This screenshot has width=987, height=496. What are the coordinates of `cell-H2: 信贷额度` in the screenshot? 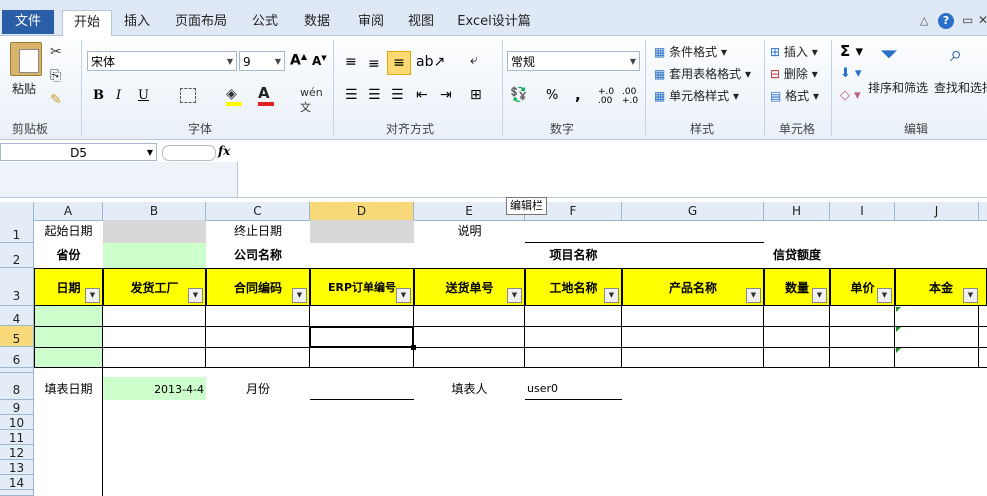 It's located at (797, 255).